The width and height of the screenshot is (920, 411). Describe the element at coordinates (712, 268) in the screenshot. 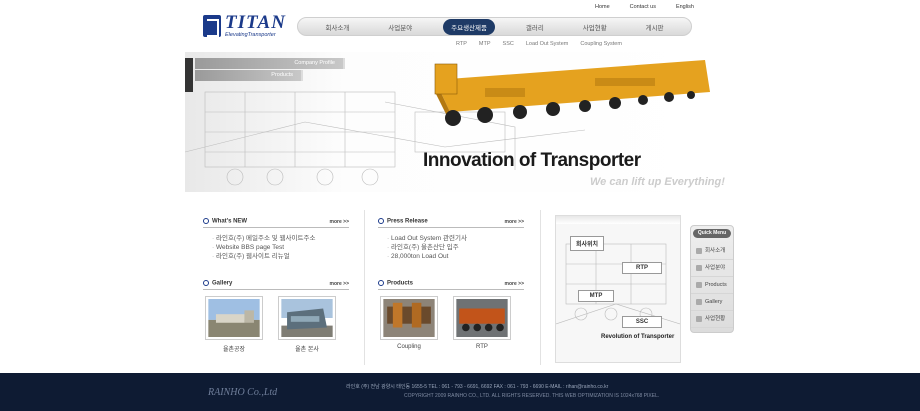

I see `quick-item-business: 사업분야` at that location.